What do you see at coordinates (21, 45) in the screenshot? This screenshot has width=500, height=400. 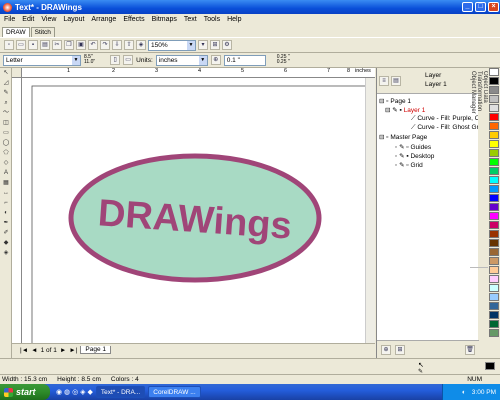 I see `open-icon: ▭` at bounding box center [21, 45].